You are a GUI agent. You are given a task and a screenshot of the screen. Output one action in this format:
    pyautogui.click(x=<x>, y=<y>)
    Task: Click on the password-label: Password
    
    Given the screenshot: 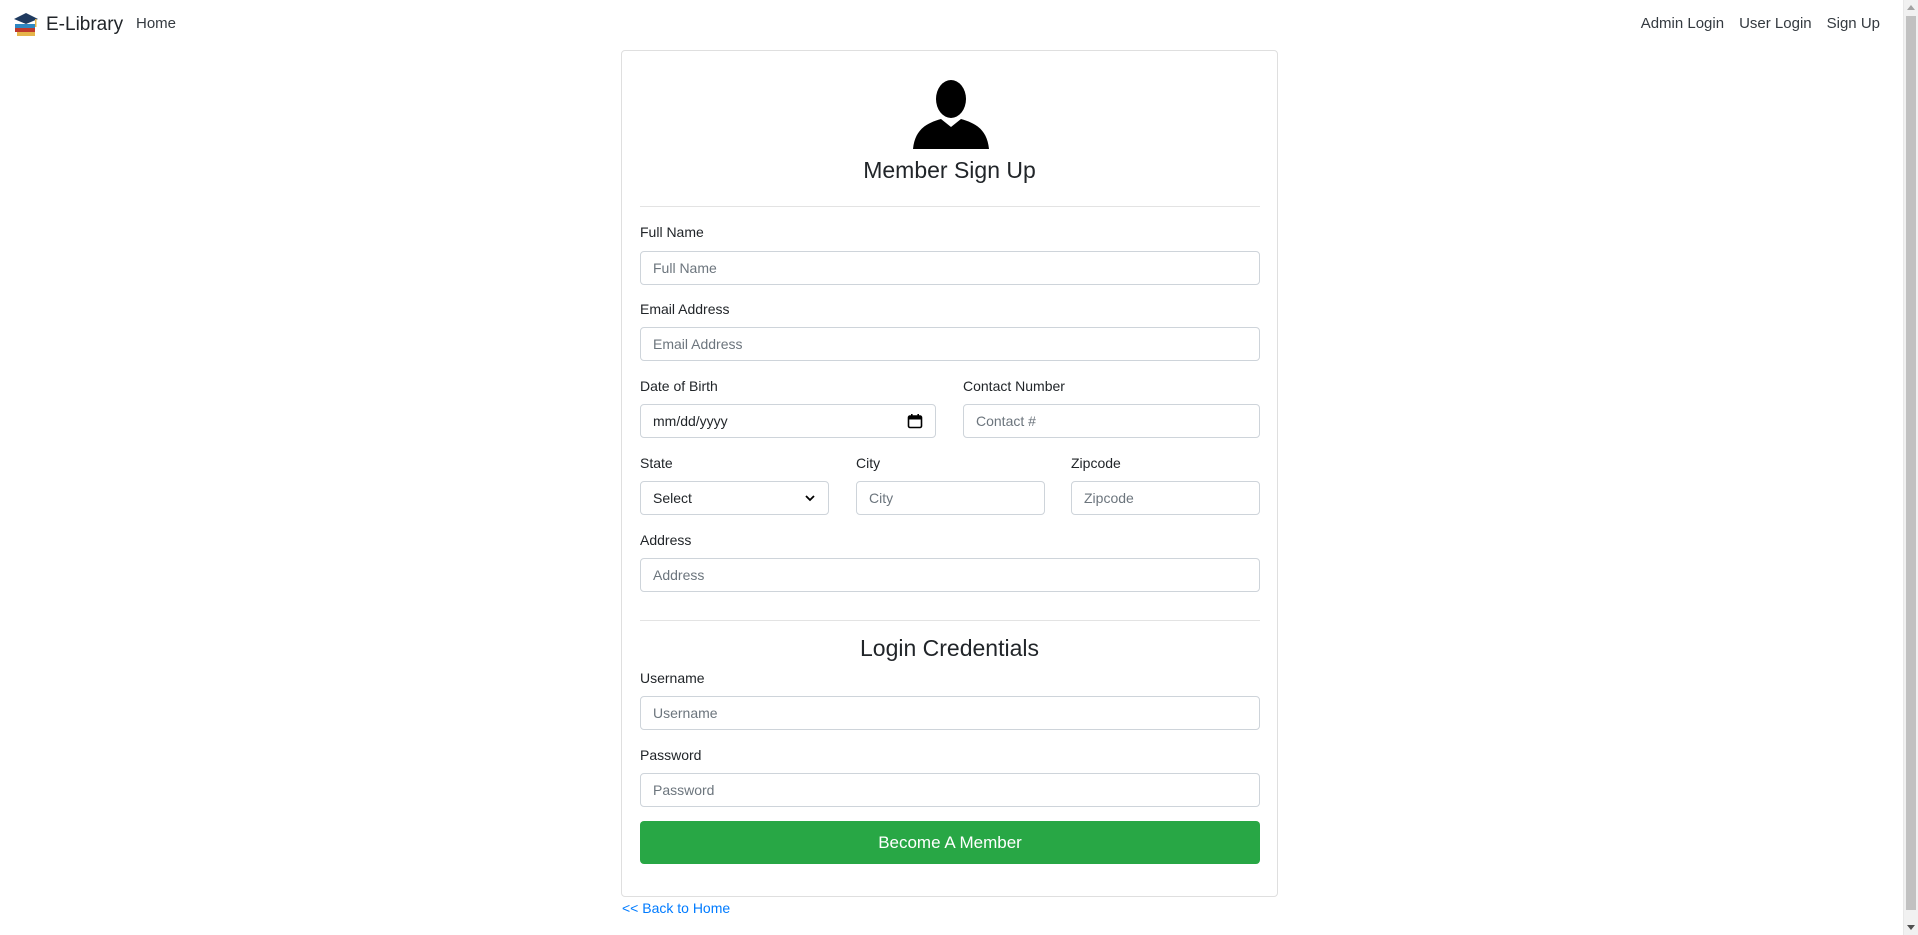 What is the action you would take?
    pyautogui.click(x=671, y=755)
    